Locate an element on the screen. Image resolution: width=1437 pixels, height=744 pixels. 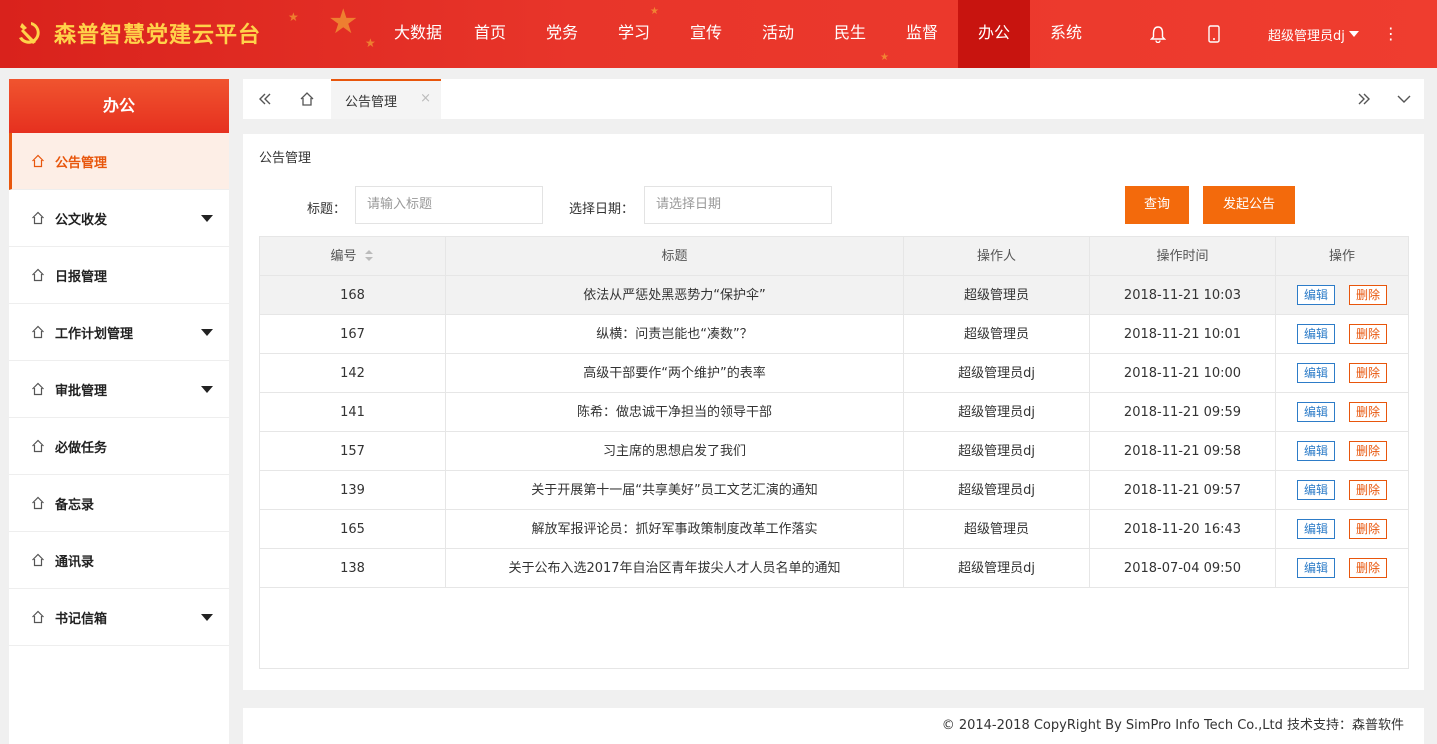
sidebar: 办公 公告管理 公文收发 日报管理 工作计划管理 审批管理 必做任务 备忘录 通讯录 书记信箱 is located at coordinates (119, 411).